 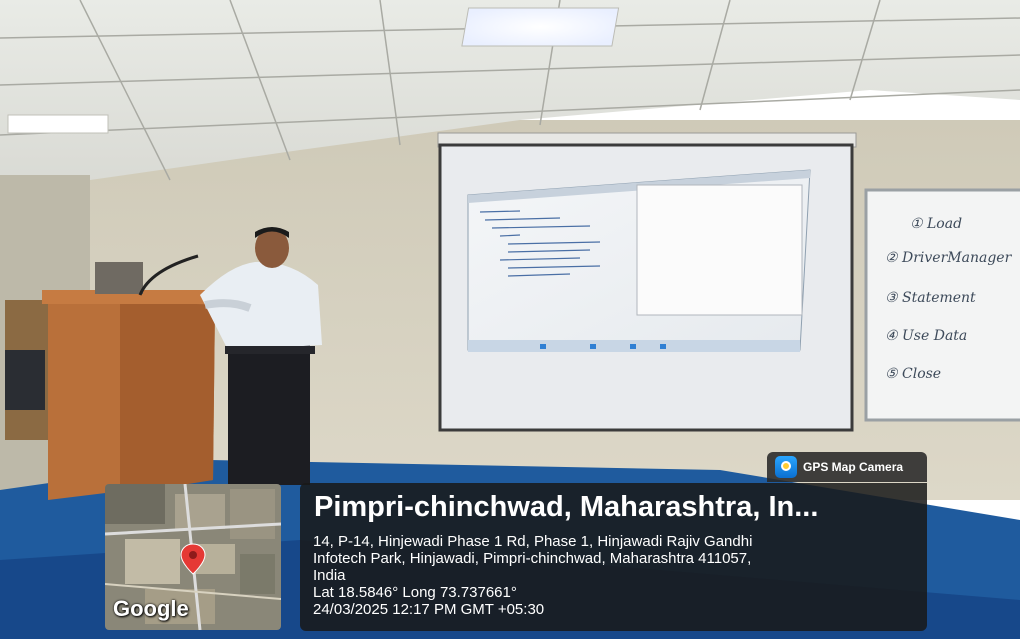 What do you see at coordinates (786, 467) in the screenshot?
I see `gps-map-camera-app-icon` at bounding box center [786, 467].